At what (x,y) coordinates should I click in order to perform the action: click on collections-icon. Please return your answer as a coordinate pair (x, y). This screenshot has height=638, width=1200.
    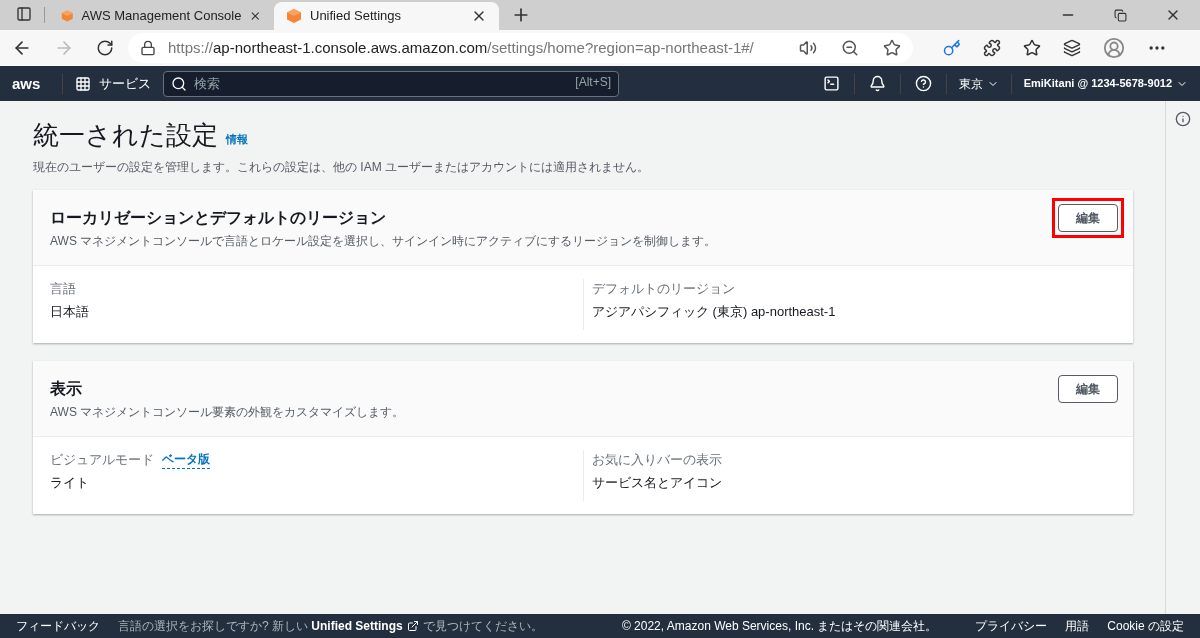
    Looking at the image, I should click on (1072, 48).